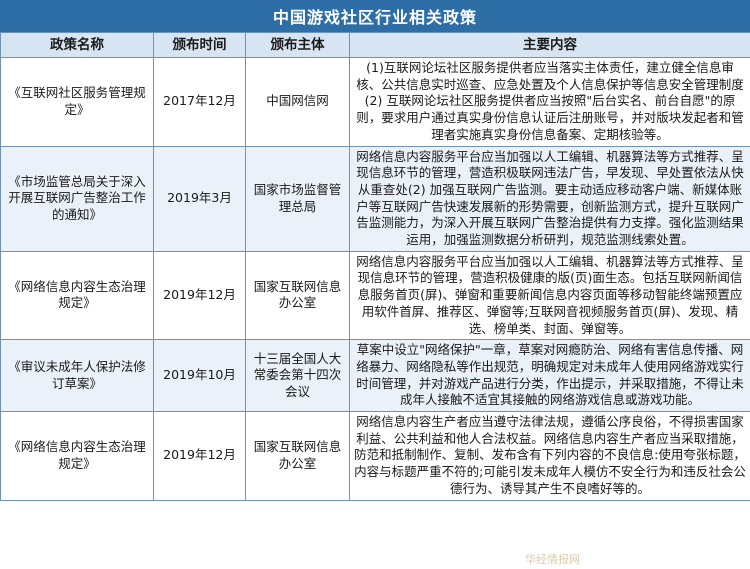 Image resolution: width=750 pixels, height=569 pixels. I want to click on header-issue-date: 颁布时间, so click(199, 45).